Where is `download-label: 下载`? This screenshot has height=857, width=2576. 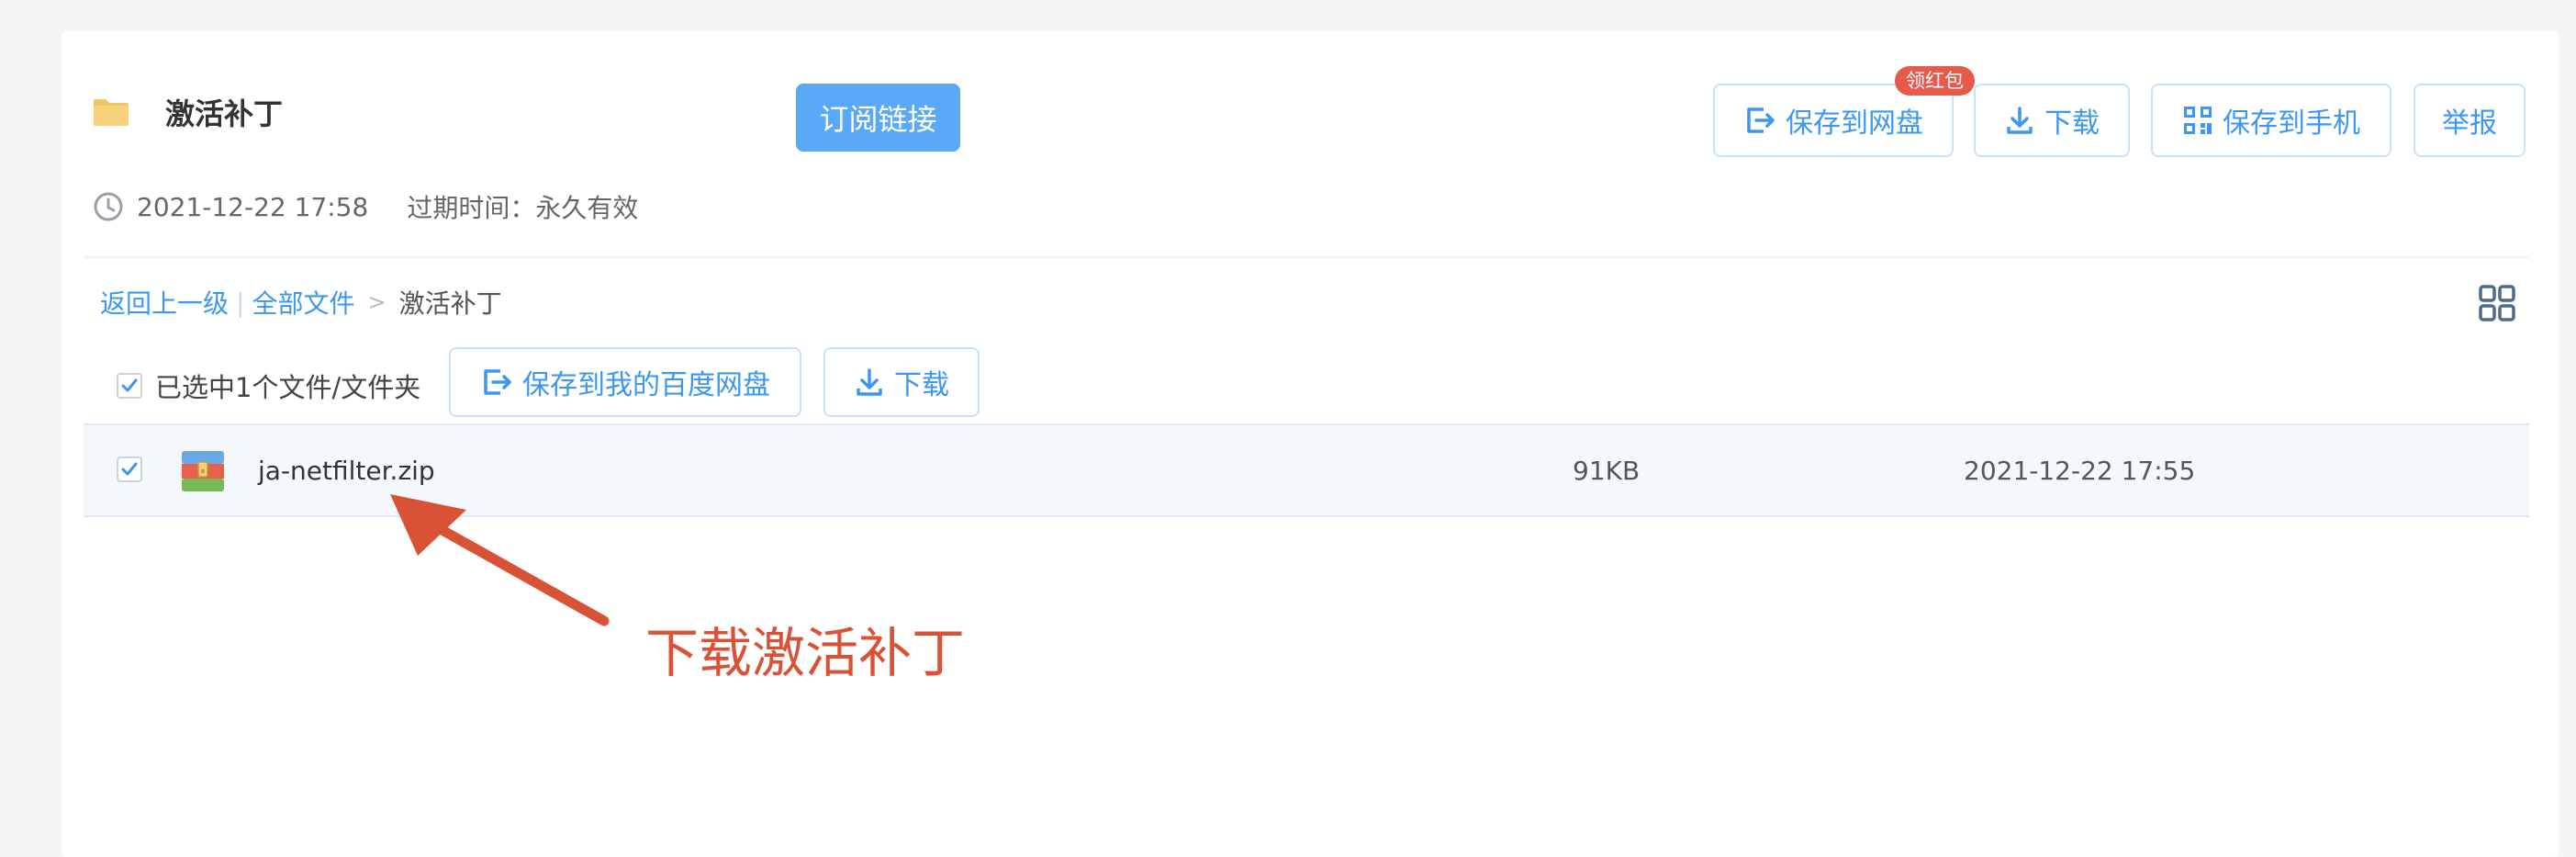 download-label: 下载 is located at coordinates (2072, 123).